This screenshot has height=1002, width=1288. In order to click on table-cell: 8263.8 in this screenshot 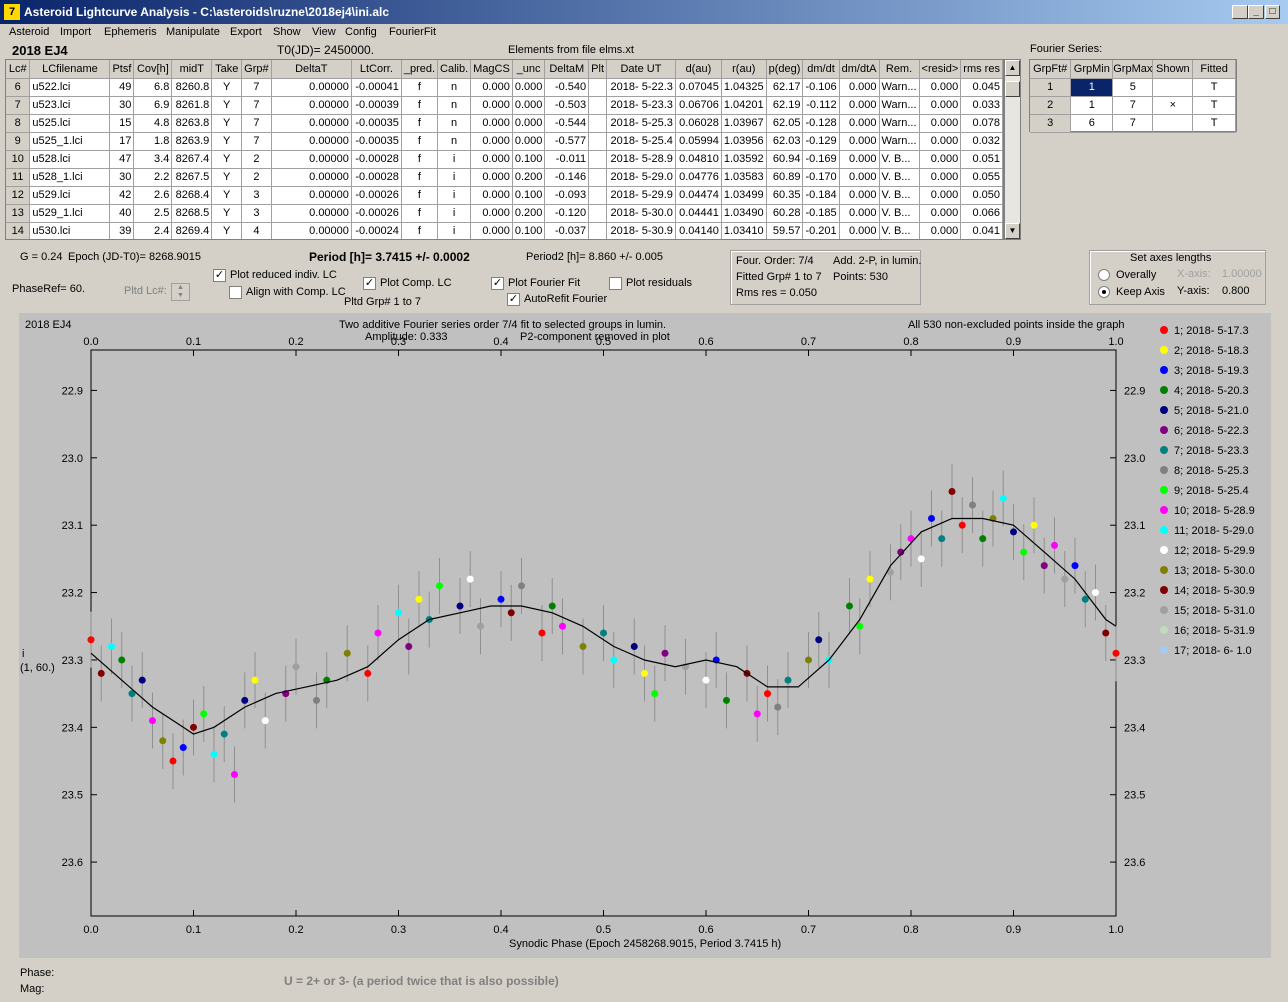, I will do `click(192, 123)`.